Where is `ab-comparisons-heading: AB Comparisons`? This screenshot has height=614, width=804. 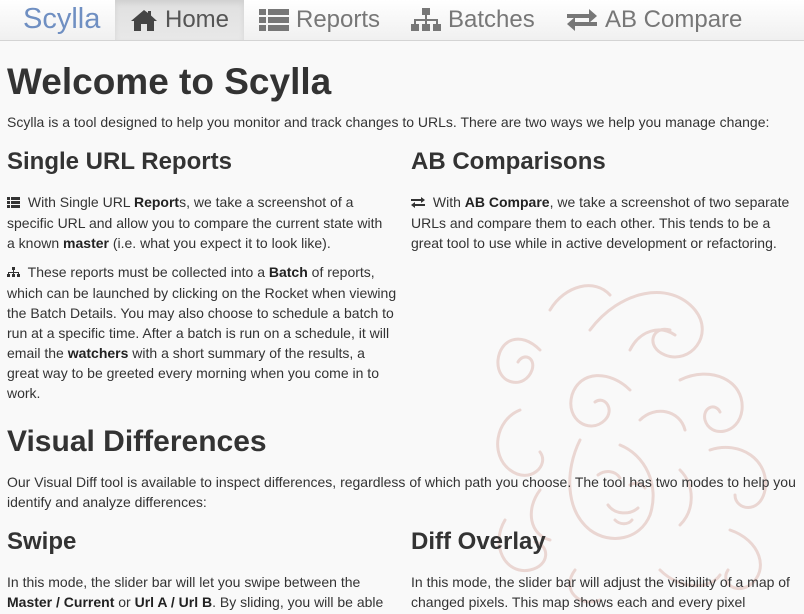
ab-comparisons-heading: AB Comparisons is located at coordinates (508, 161).